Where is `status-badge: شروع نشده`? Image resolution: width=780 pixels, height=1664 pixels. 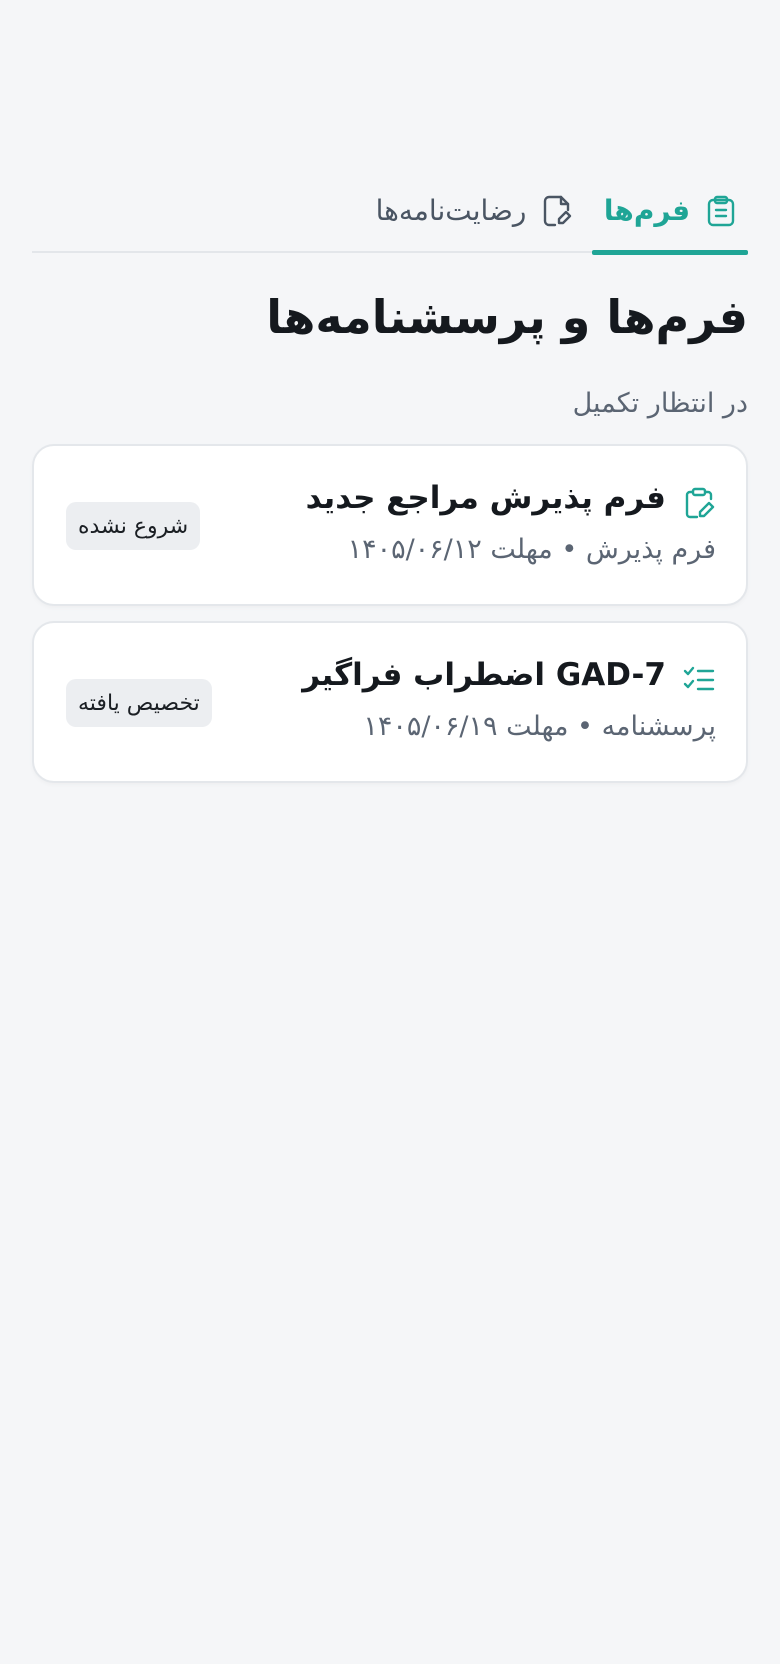 status-badge: شروع نشده is located at coordinates (133, 526).